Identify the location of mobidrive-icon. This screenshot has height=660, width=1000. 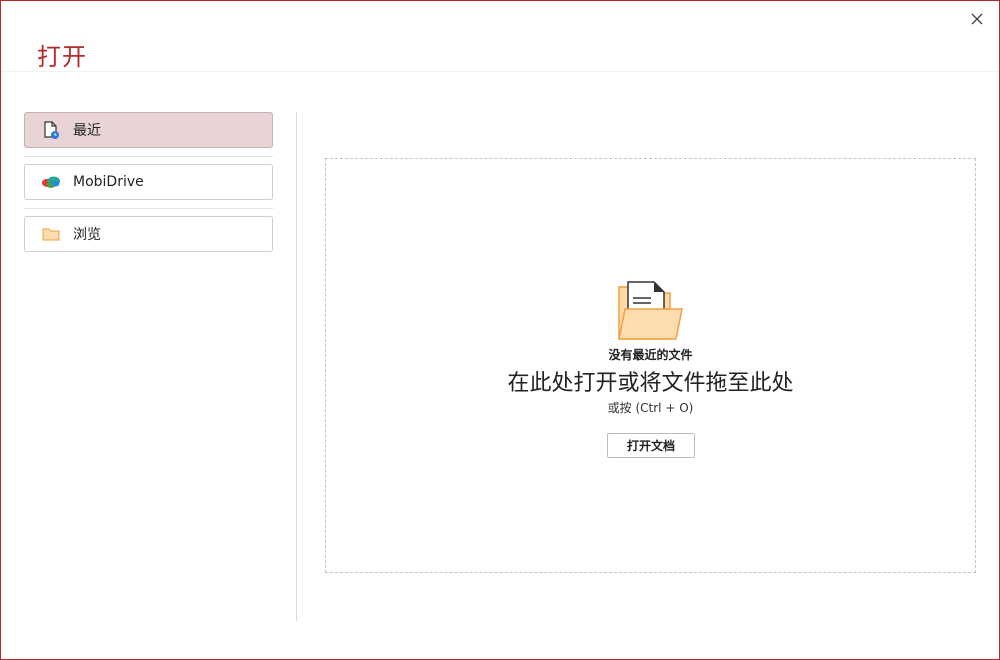
(51, 182).